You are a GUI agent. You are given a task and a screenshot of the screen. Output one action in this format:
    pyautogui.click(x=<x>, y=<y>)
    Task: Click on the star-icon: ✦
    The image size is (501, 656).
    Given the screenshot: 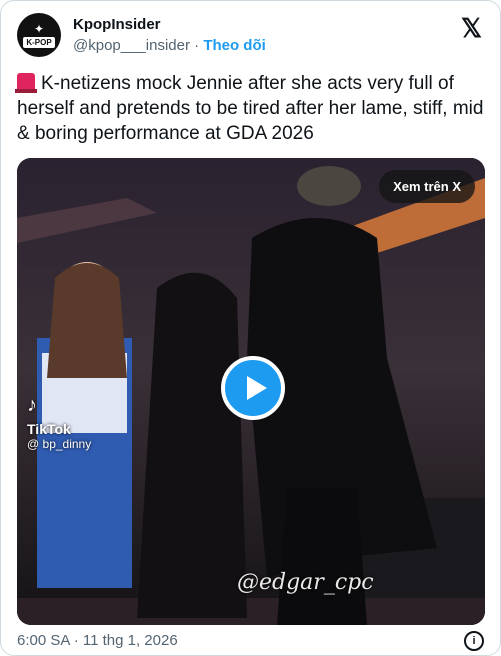 What is the action you would take?
    pyautogui.click(x=39, y=28)
    